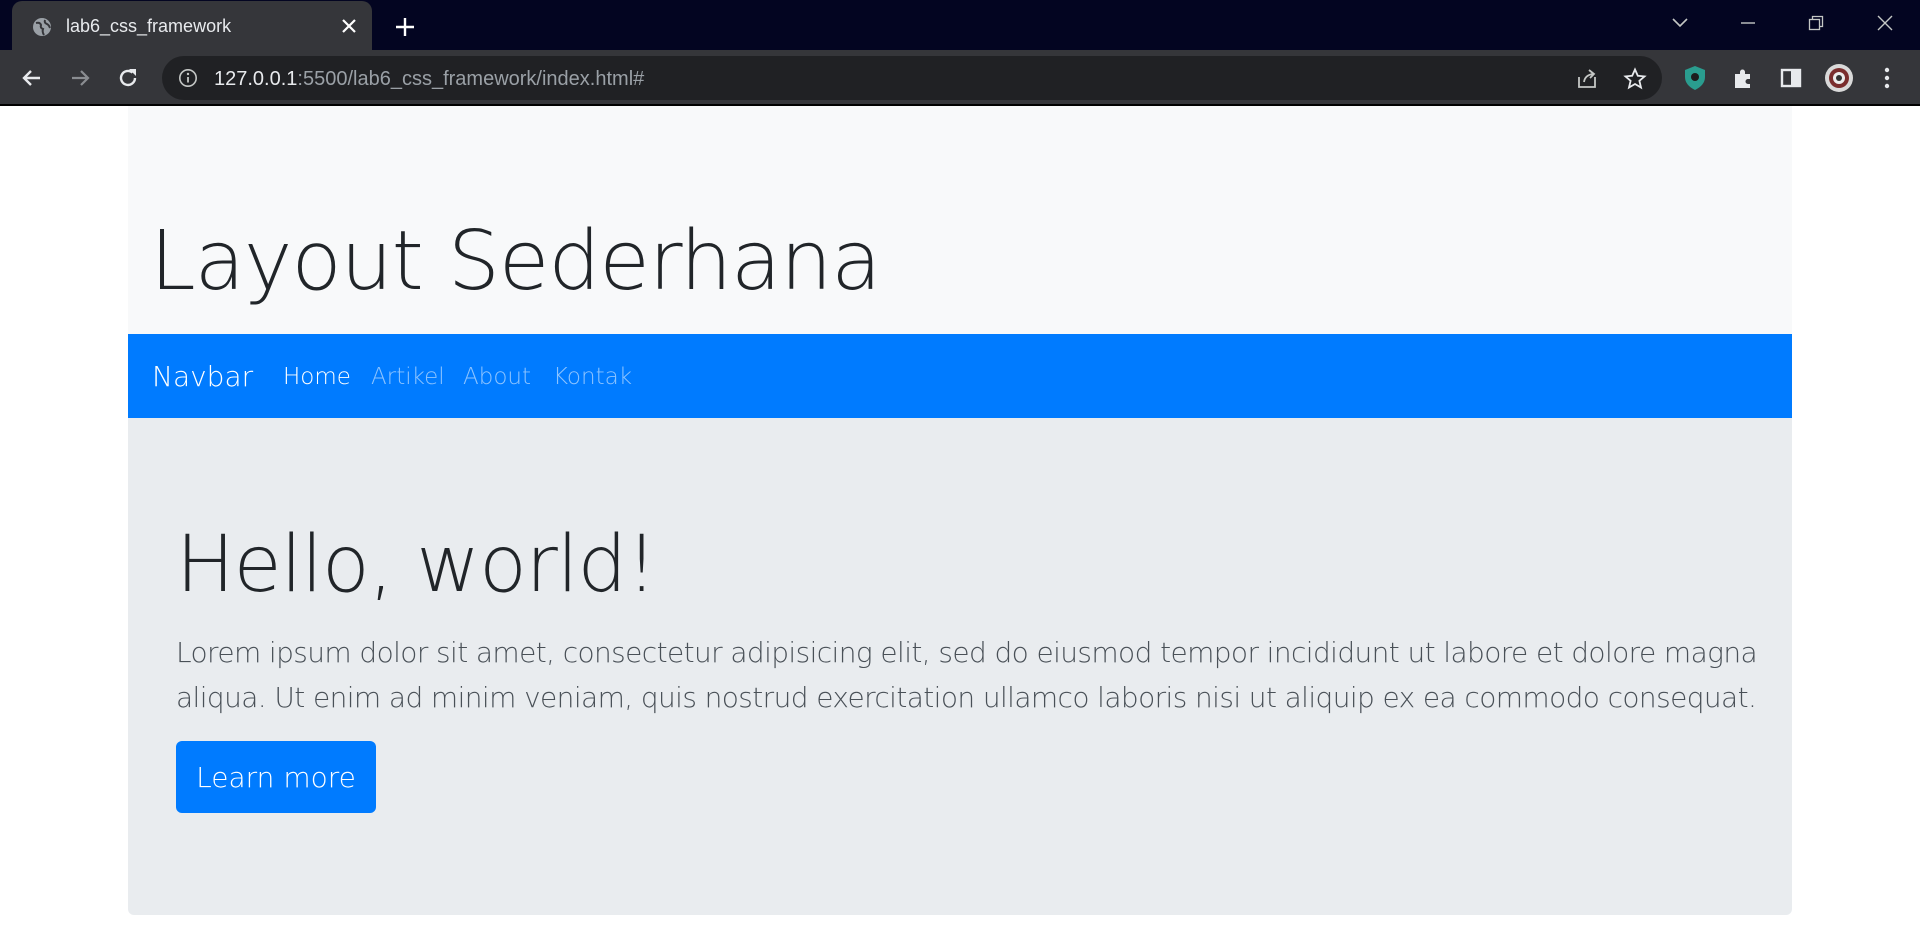 The image size is (1920, 951). I want to click on url-path: :5500/lab6_css_framework/index.html#, so click(471, 79).